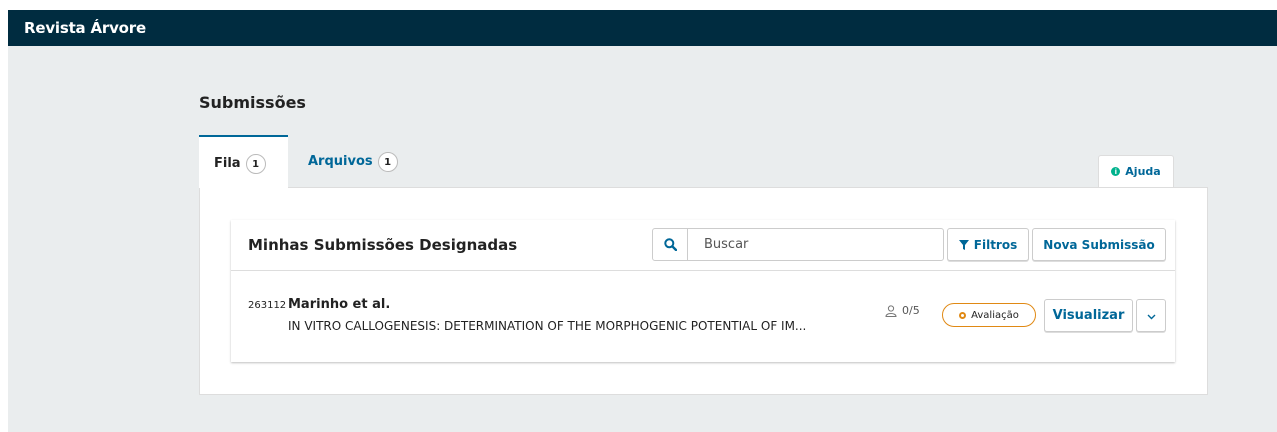 The width and height of the screenshot is (1277, 432). I want to click on list-title: Minhas Submissões Designadas, so click(383, 245).